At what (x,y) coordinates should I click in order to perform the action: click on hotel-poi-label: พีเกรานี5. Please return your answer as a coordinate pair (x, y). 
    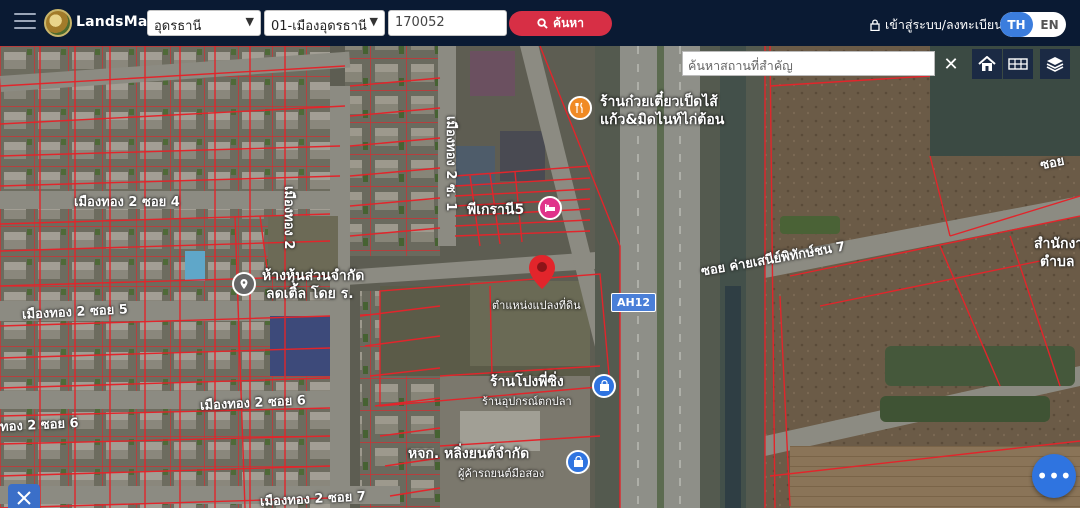
    Looking at the image, I should click on (495, 210).